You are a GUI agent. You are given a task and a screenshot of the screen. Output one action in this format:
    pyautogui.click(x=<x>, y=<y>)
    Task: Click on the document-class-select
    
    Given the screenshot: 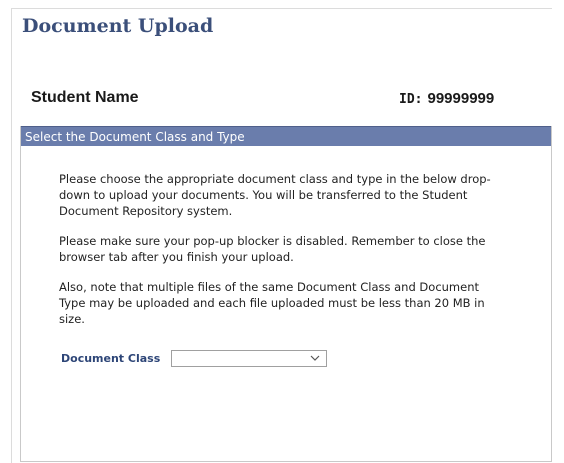 What is the action you would take?
    pyautogui.click(x=249, y=358)
    